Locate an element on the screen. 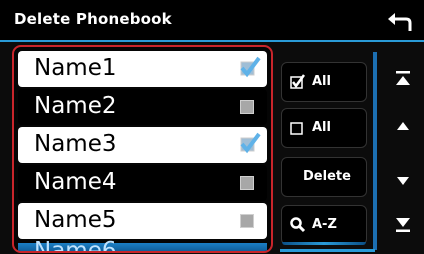 This screenshot has width=424, height=254. select-all-button: All is located at coordinates (324, 82).